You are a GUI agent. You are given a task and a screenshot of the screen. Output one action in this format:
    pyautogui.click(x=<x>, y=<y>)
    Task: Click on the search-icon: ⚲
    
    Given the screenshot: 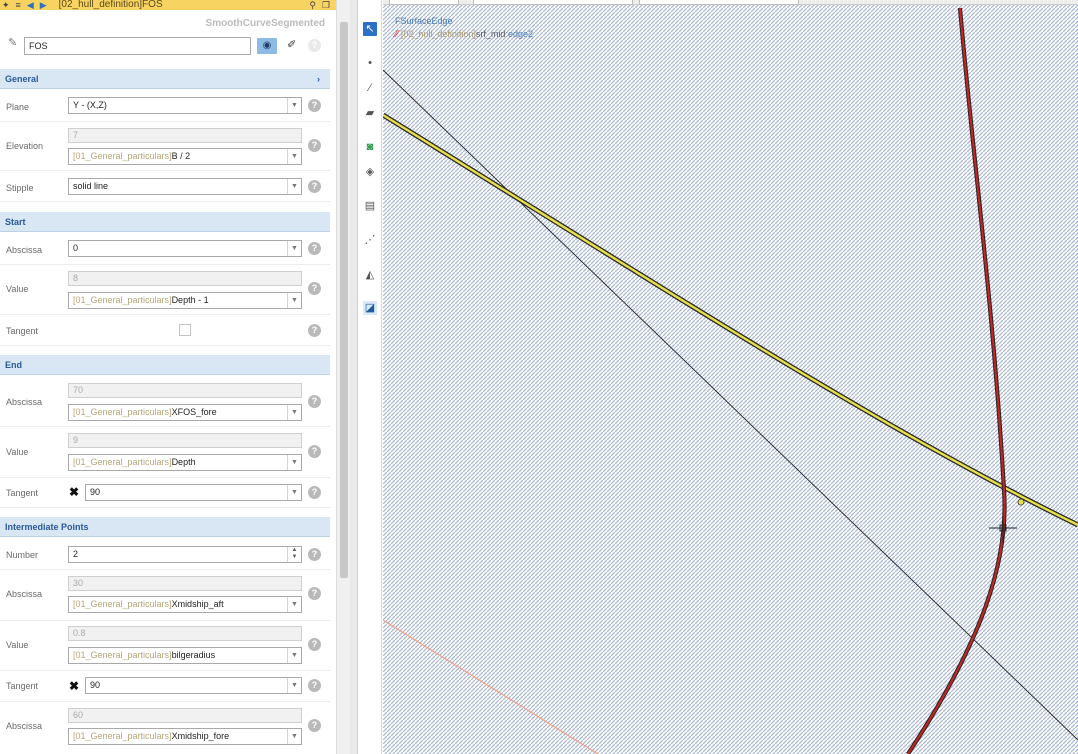 What is the action you would take?
    pyautogui.click(x=312, y=5)
    